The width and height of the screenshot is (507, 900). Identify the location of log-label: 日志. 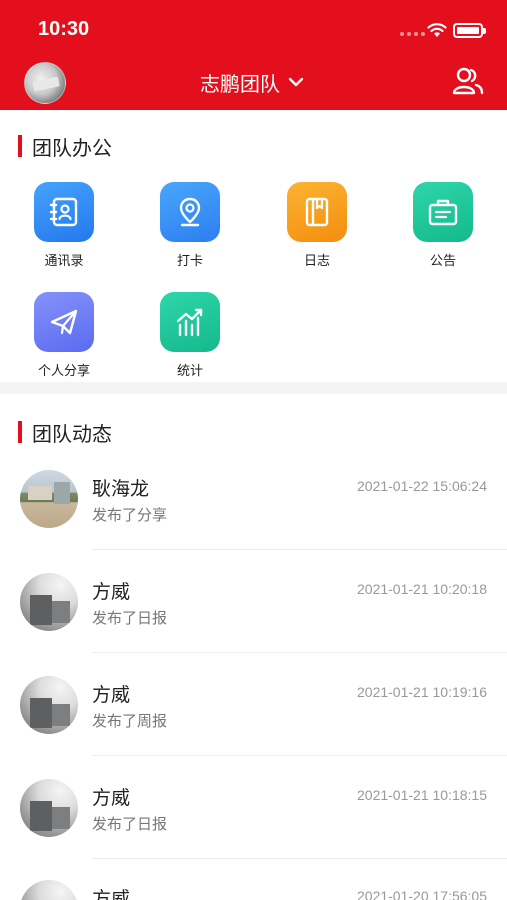
(316, 261).